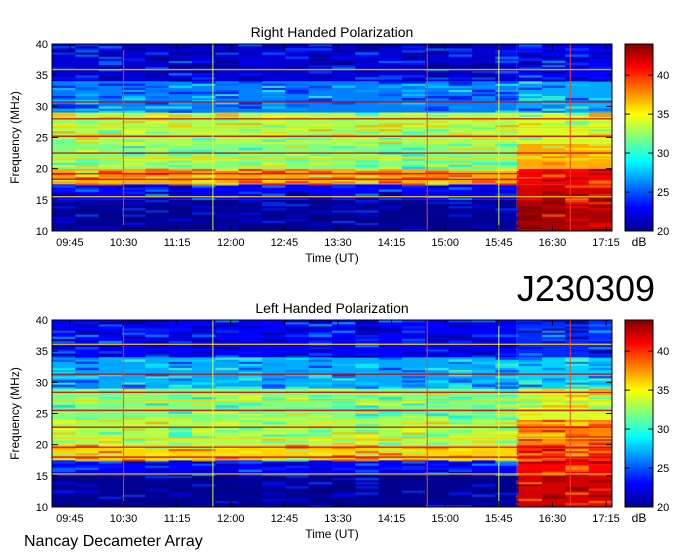 This screenshot has height=552, width=680. I want to click on x-tick-label: 11:15, so click(177, 243).